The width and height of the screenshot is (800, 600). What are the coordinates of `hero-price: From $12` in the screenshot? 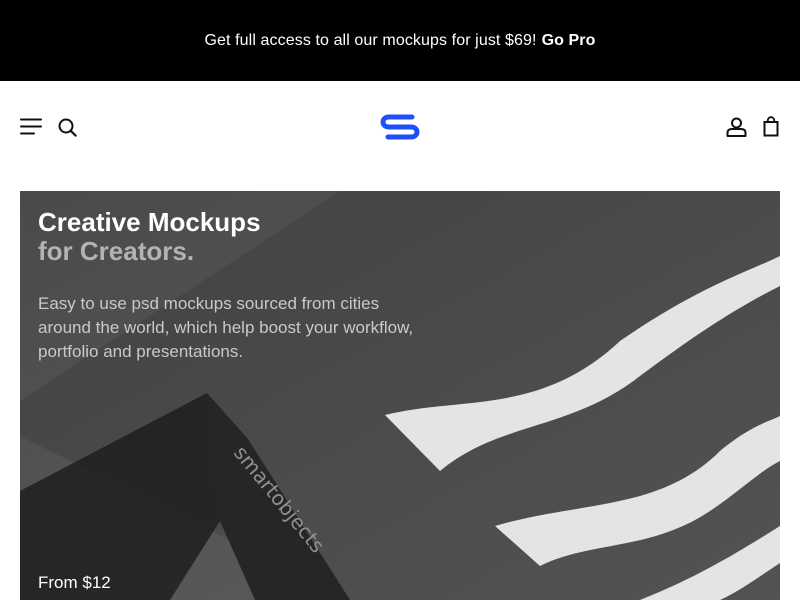 It's located at (74, 582).